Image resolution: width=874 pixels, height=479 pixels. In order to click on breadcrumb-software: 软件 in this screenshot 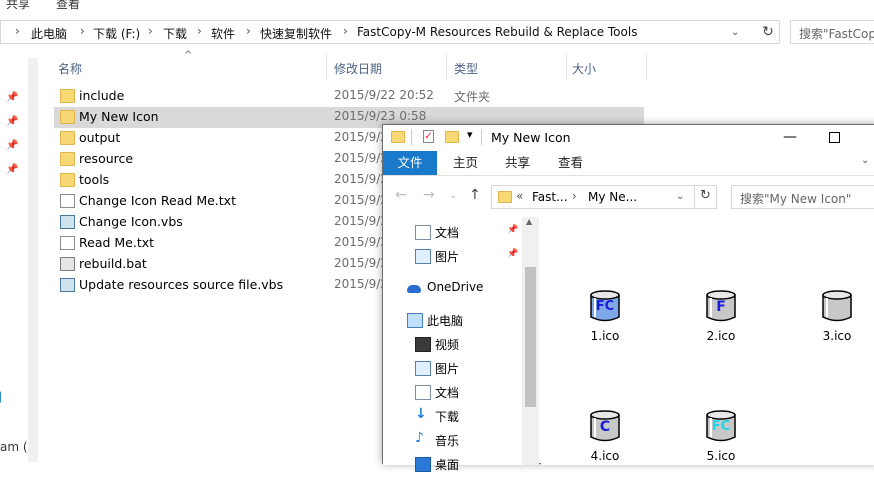, I will do `click(223, 33)`.